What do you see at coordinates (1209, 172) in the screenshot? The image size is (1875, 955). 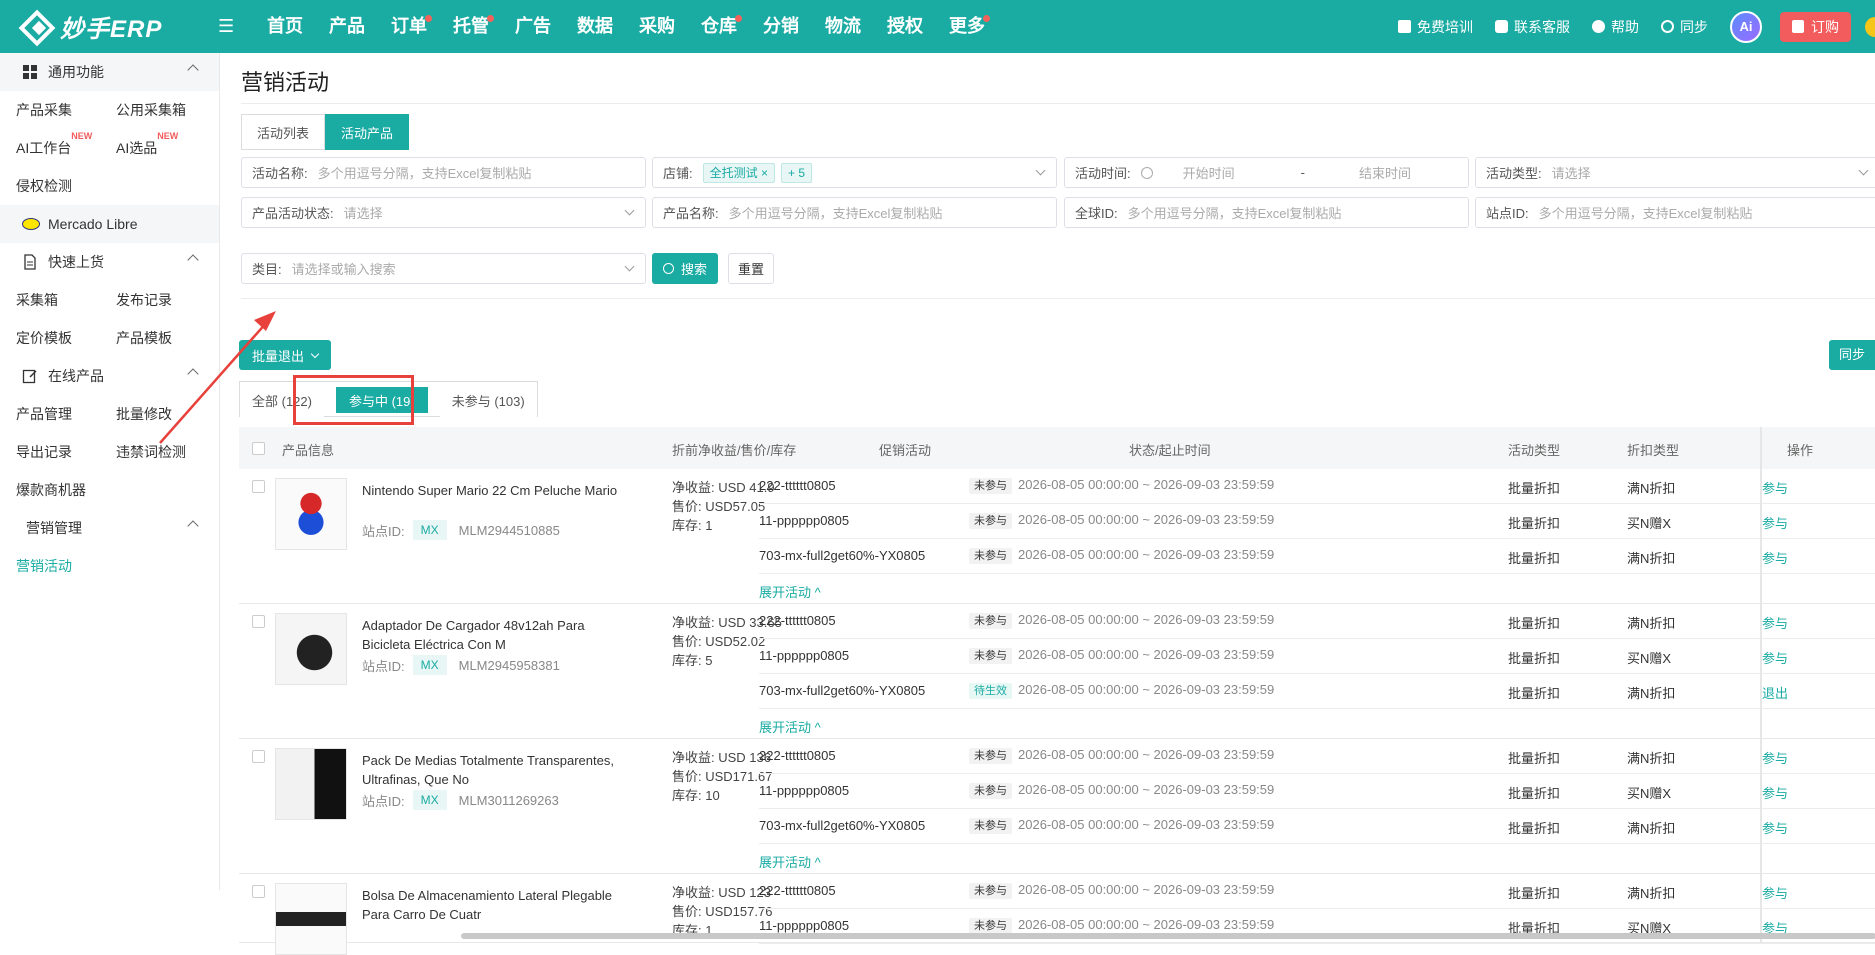 I see `start-time-input: 开始时间` at bounding box center [1209, 172].